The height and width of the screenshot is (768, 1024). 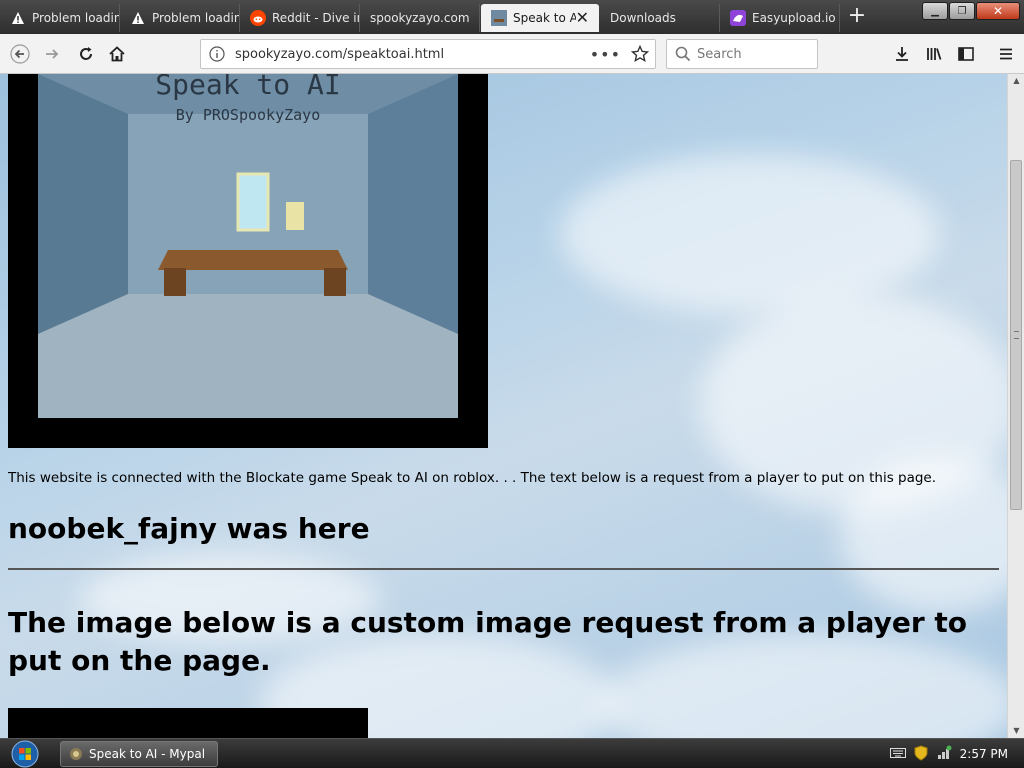 I want to click on download-icon, so click(x=902, y=54).